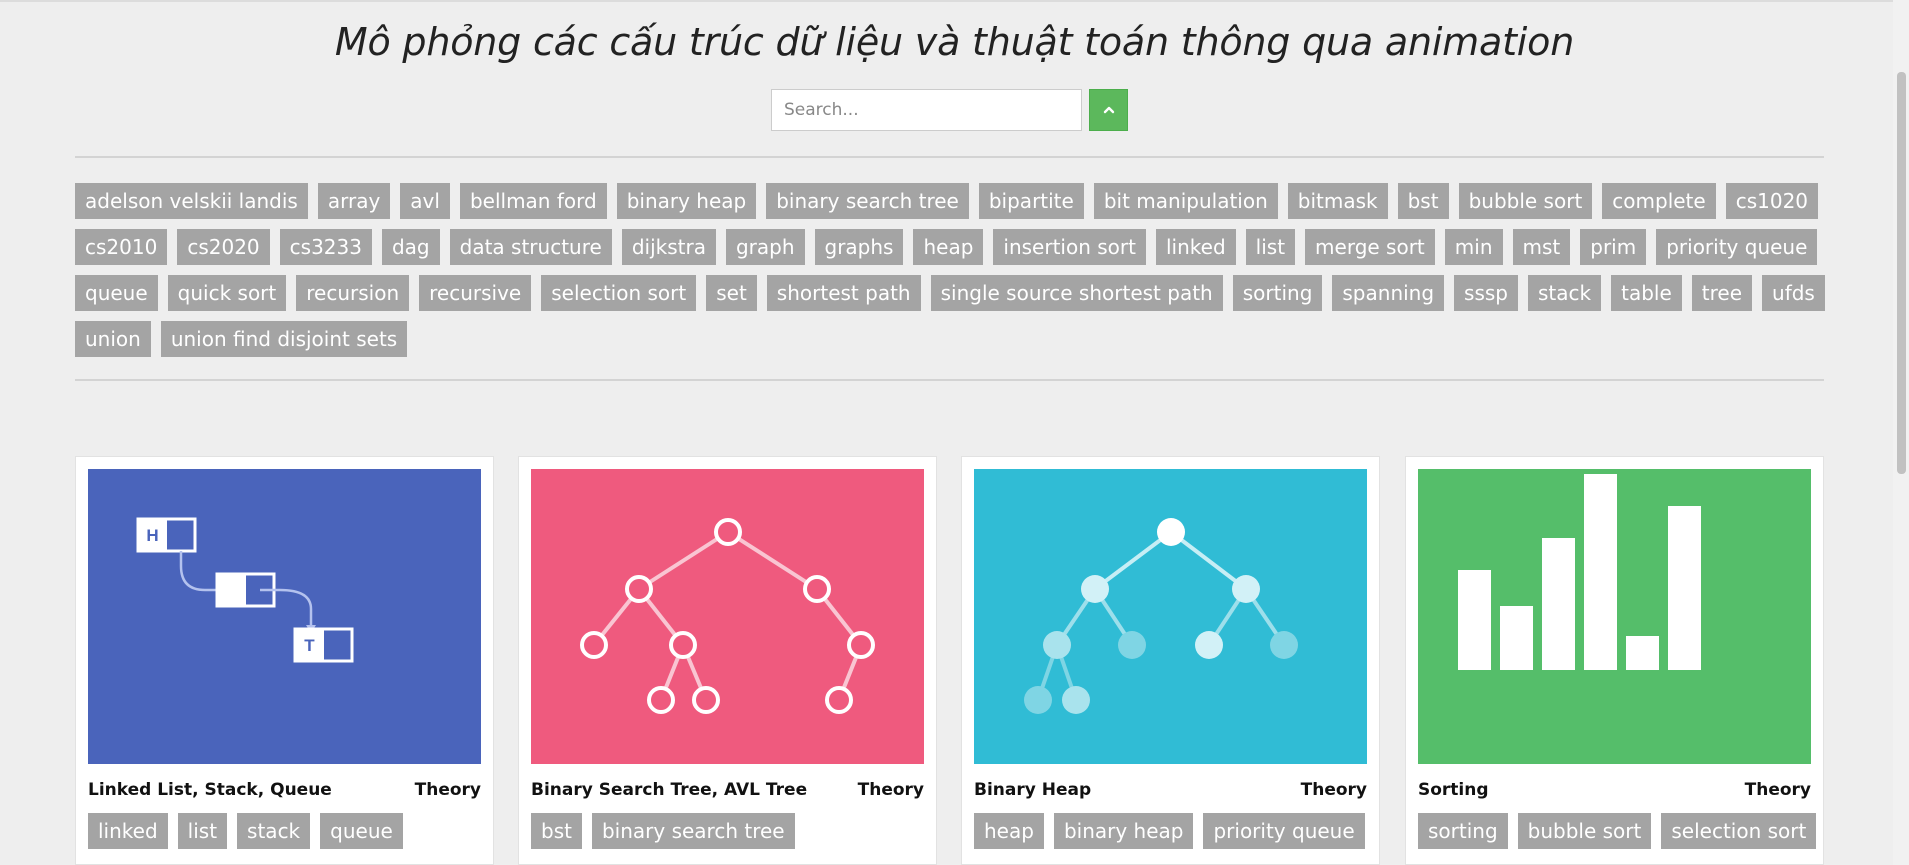 The height and width of the screenshot is (865, 1909). What do you see at coordinates (926, 110) in the screenshot?
I see `search-input` at bounding box center [926, 110].